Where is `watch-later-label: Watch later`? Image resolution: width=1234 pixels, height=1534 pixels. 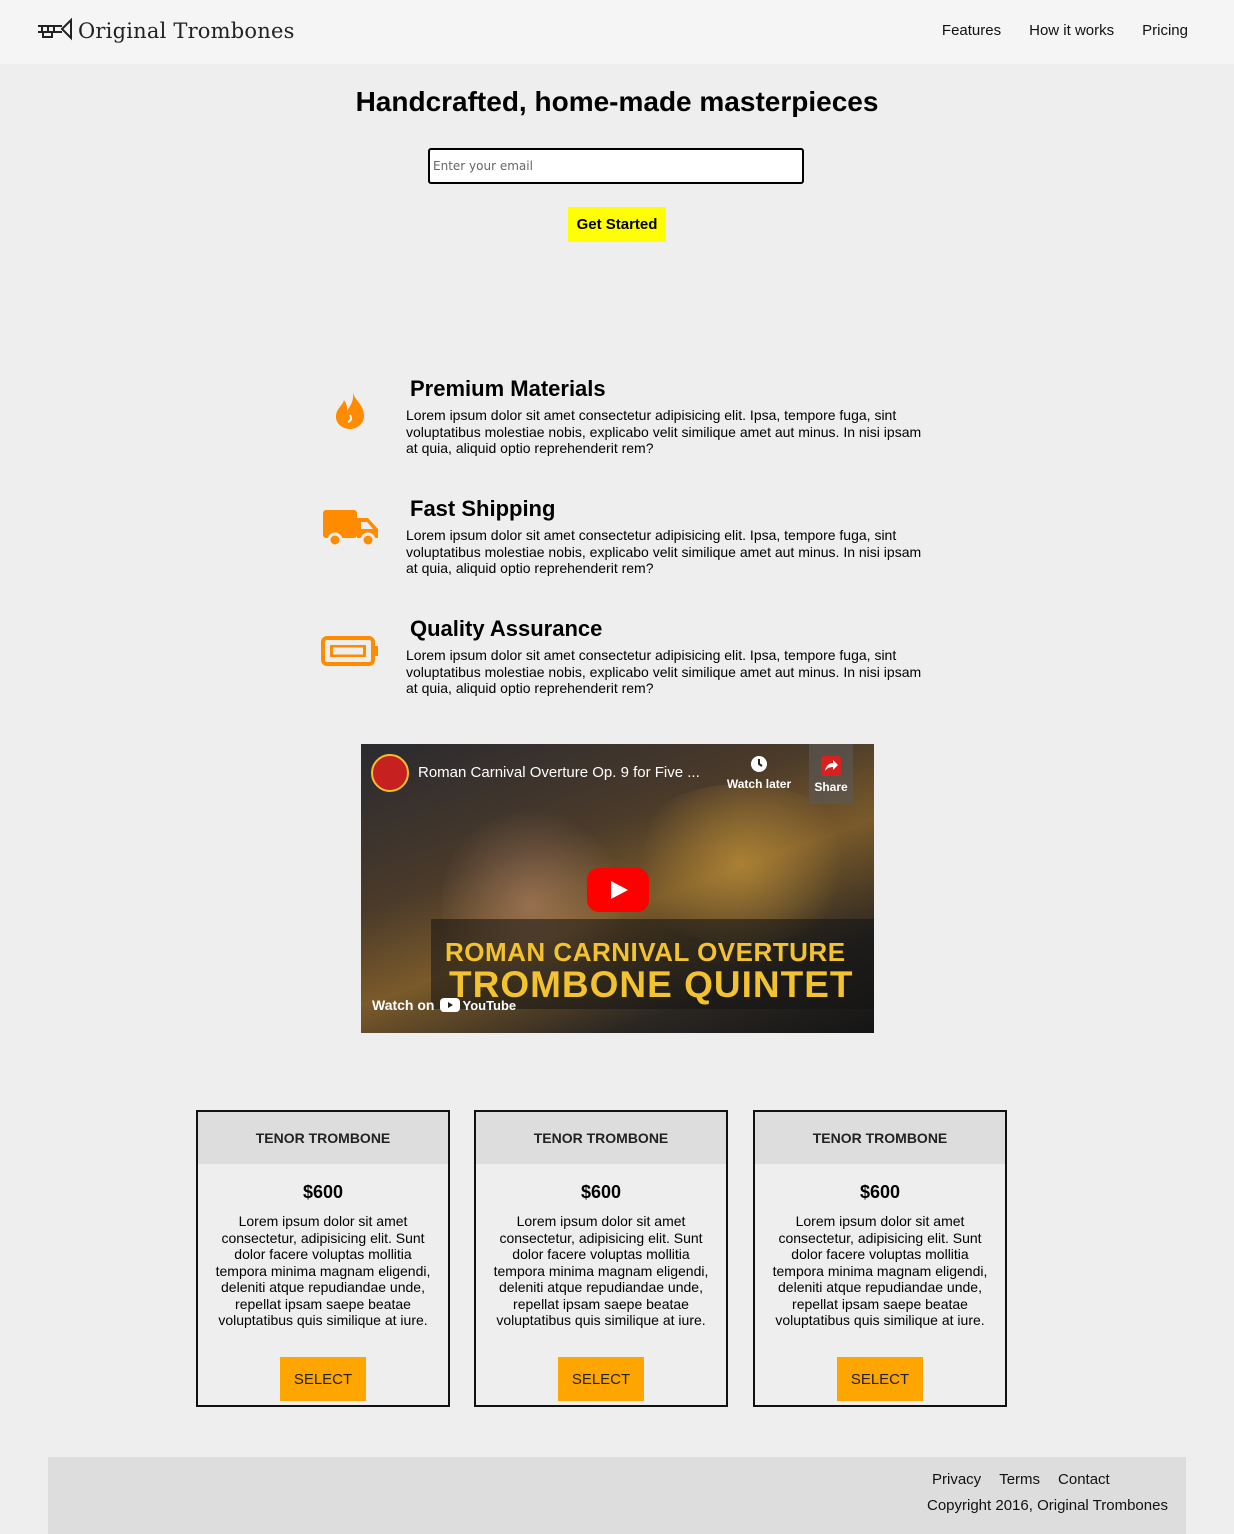 watch-later-label: Watch later is located at coordinates (759, 784).